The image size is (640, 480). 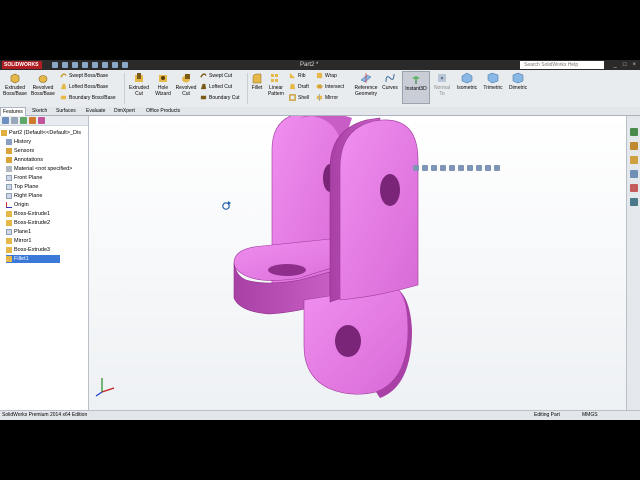 What do you see at coordinates (366, 84) in the screenshot?
I see `reference-geometry-button: Reference Geometry` at bounding box center [366, 84].